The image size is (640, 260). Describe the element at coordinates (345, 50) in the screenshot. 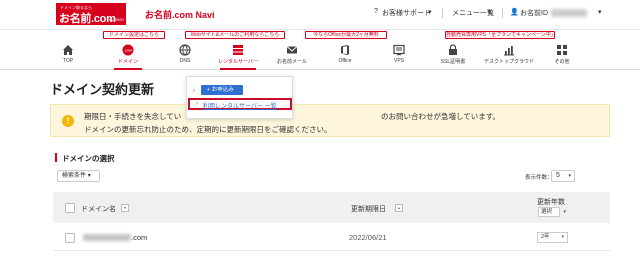

I see `office-icon` at that location.